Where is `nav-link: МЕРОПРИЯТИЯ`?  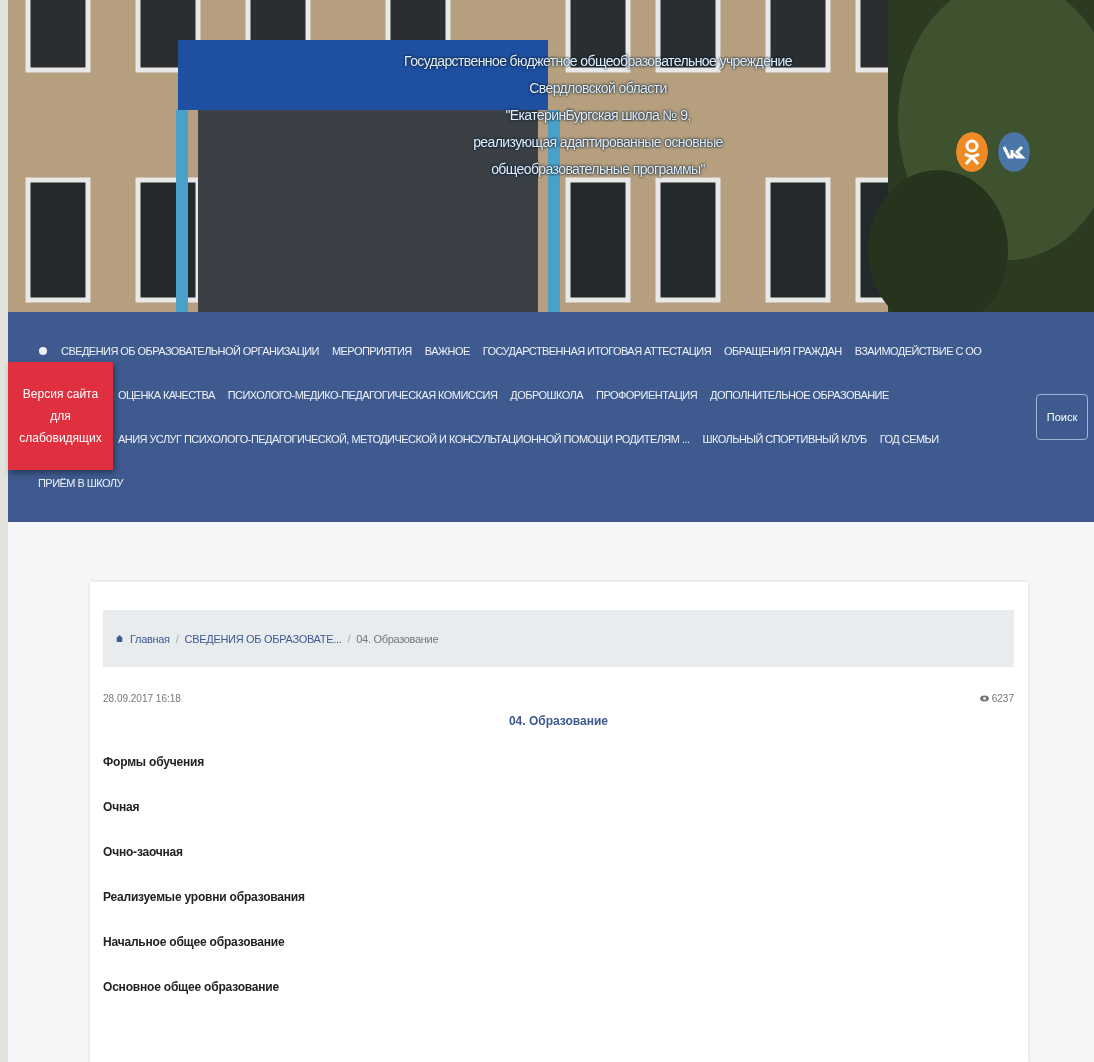
nav-link: МЕРОПРИЯТИЯ is located at coordinates (371, 351).